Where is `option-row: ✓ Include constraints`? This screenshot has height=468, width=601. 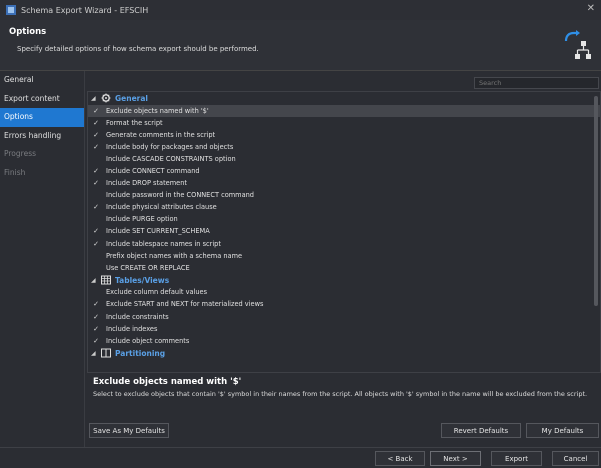
option-row: ✓ Include constraints is located at coordinates (344, 317).